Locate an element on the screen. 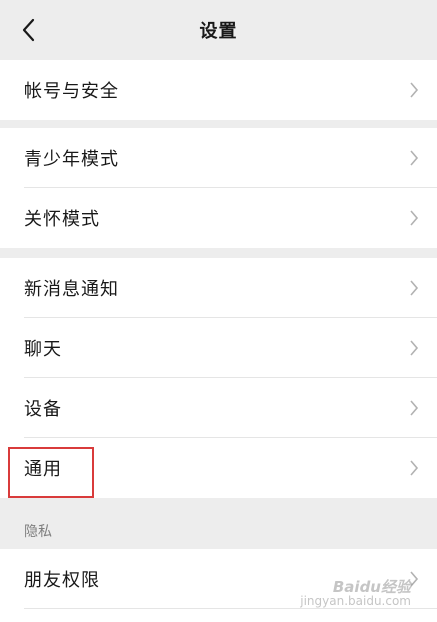  menu-item-label: 帐号与安全 is located at coordinates (71, 91).